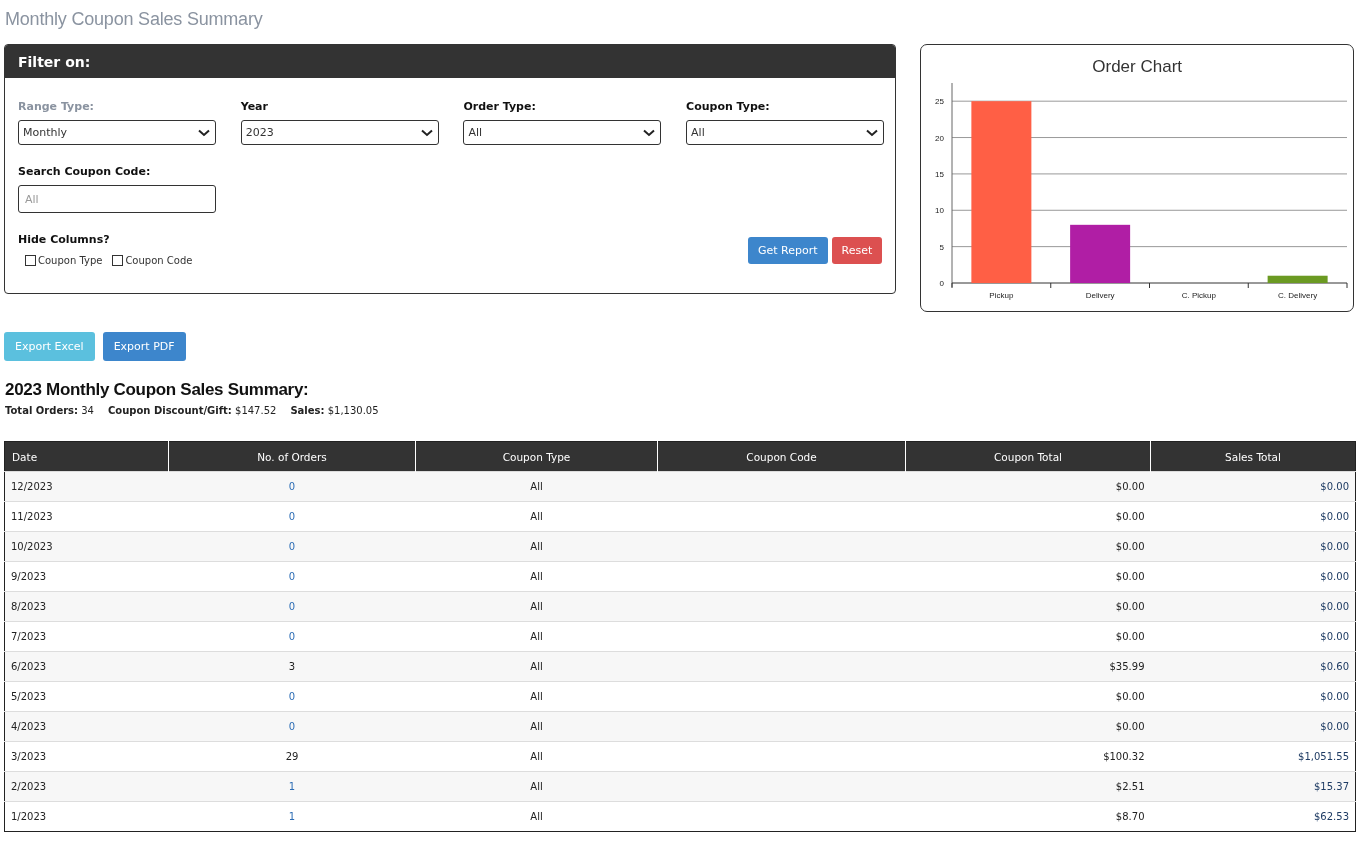  Describe the element at coordinates (157, 390) in the screenshot. I see `report-heading: 2023 Monthly Coupon Sales Summary:` at that location.